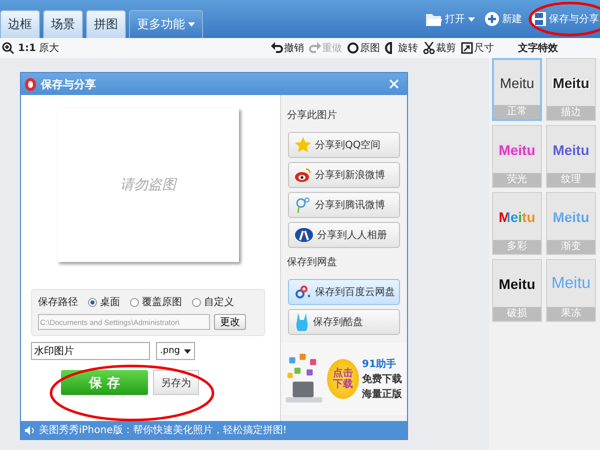 This screenshot has width=600, height=450. What do you see at coordinates (538, 48) in the screenshot?
I see `panel-title: 文字特效` at bounding box center [538, 48].